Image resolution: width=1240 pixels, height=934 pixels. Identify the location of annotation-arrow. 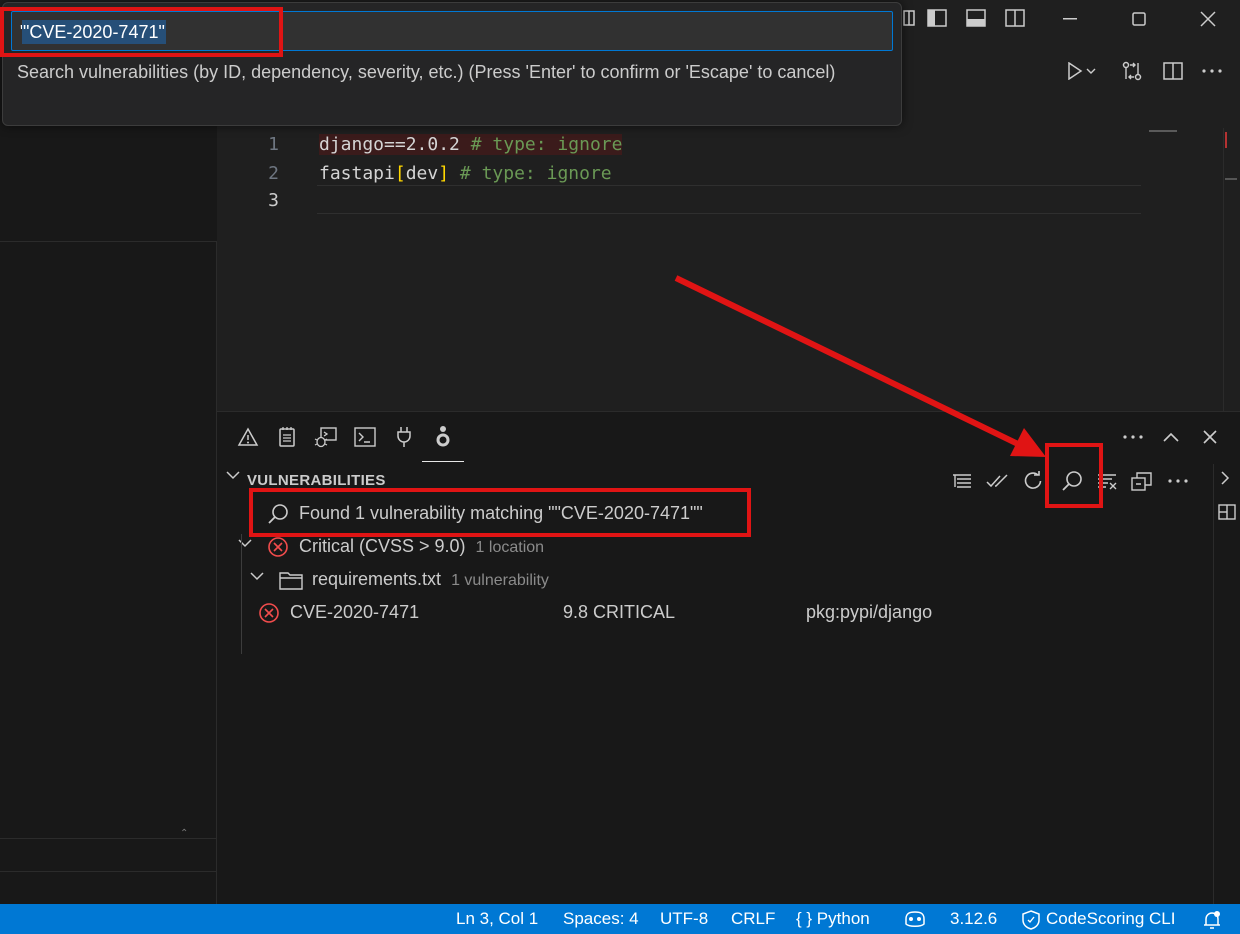
(860, 366).